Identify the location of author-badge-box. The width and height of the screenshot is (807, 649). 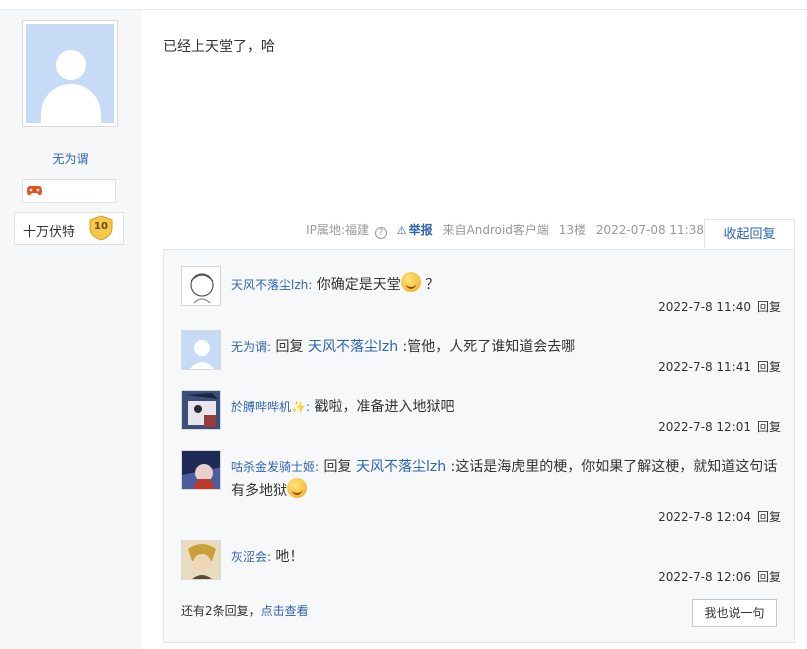
(69, 191).